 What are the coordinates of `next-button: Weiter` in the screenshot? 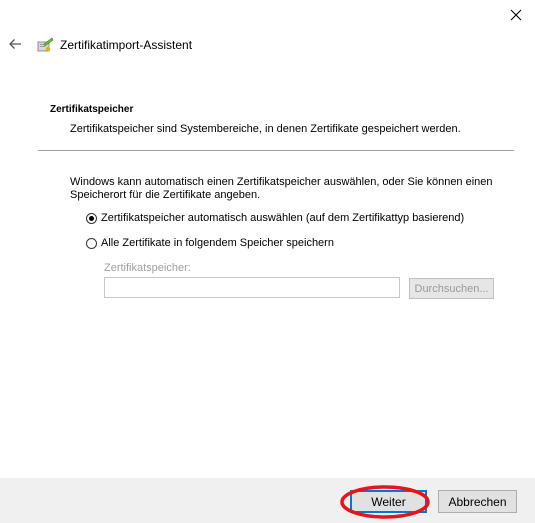 It's located at (388, 501).